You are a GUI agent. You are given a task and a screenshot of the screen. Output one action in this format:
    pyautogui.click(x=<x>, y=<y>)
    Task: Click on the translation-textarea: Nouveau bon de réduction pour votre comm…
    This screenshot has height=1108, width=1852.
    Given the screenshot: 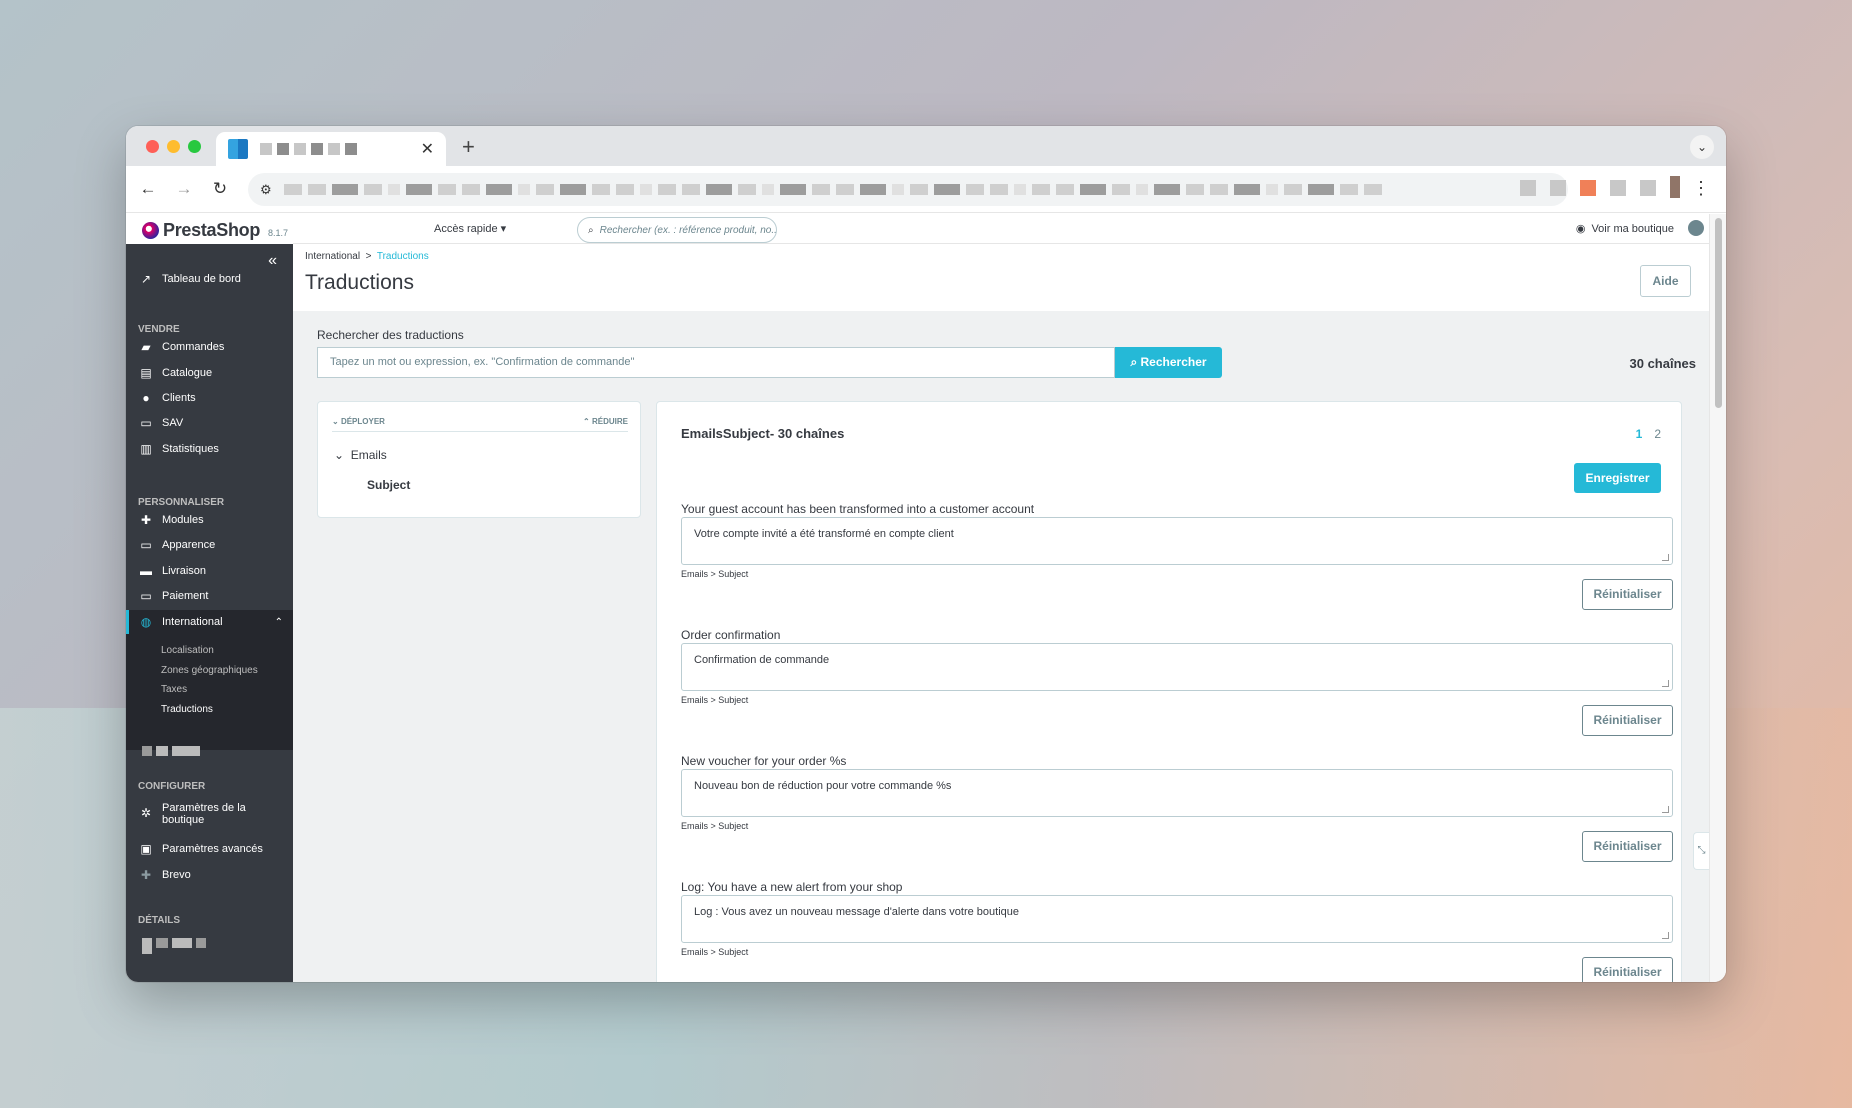 What is the action you would take?
    pyautogui.click(x=1177, y=793)
    